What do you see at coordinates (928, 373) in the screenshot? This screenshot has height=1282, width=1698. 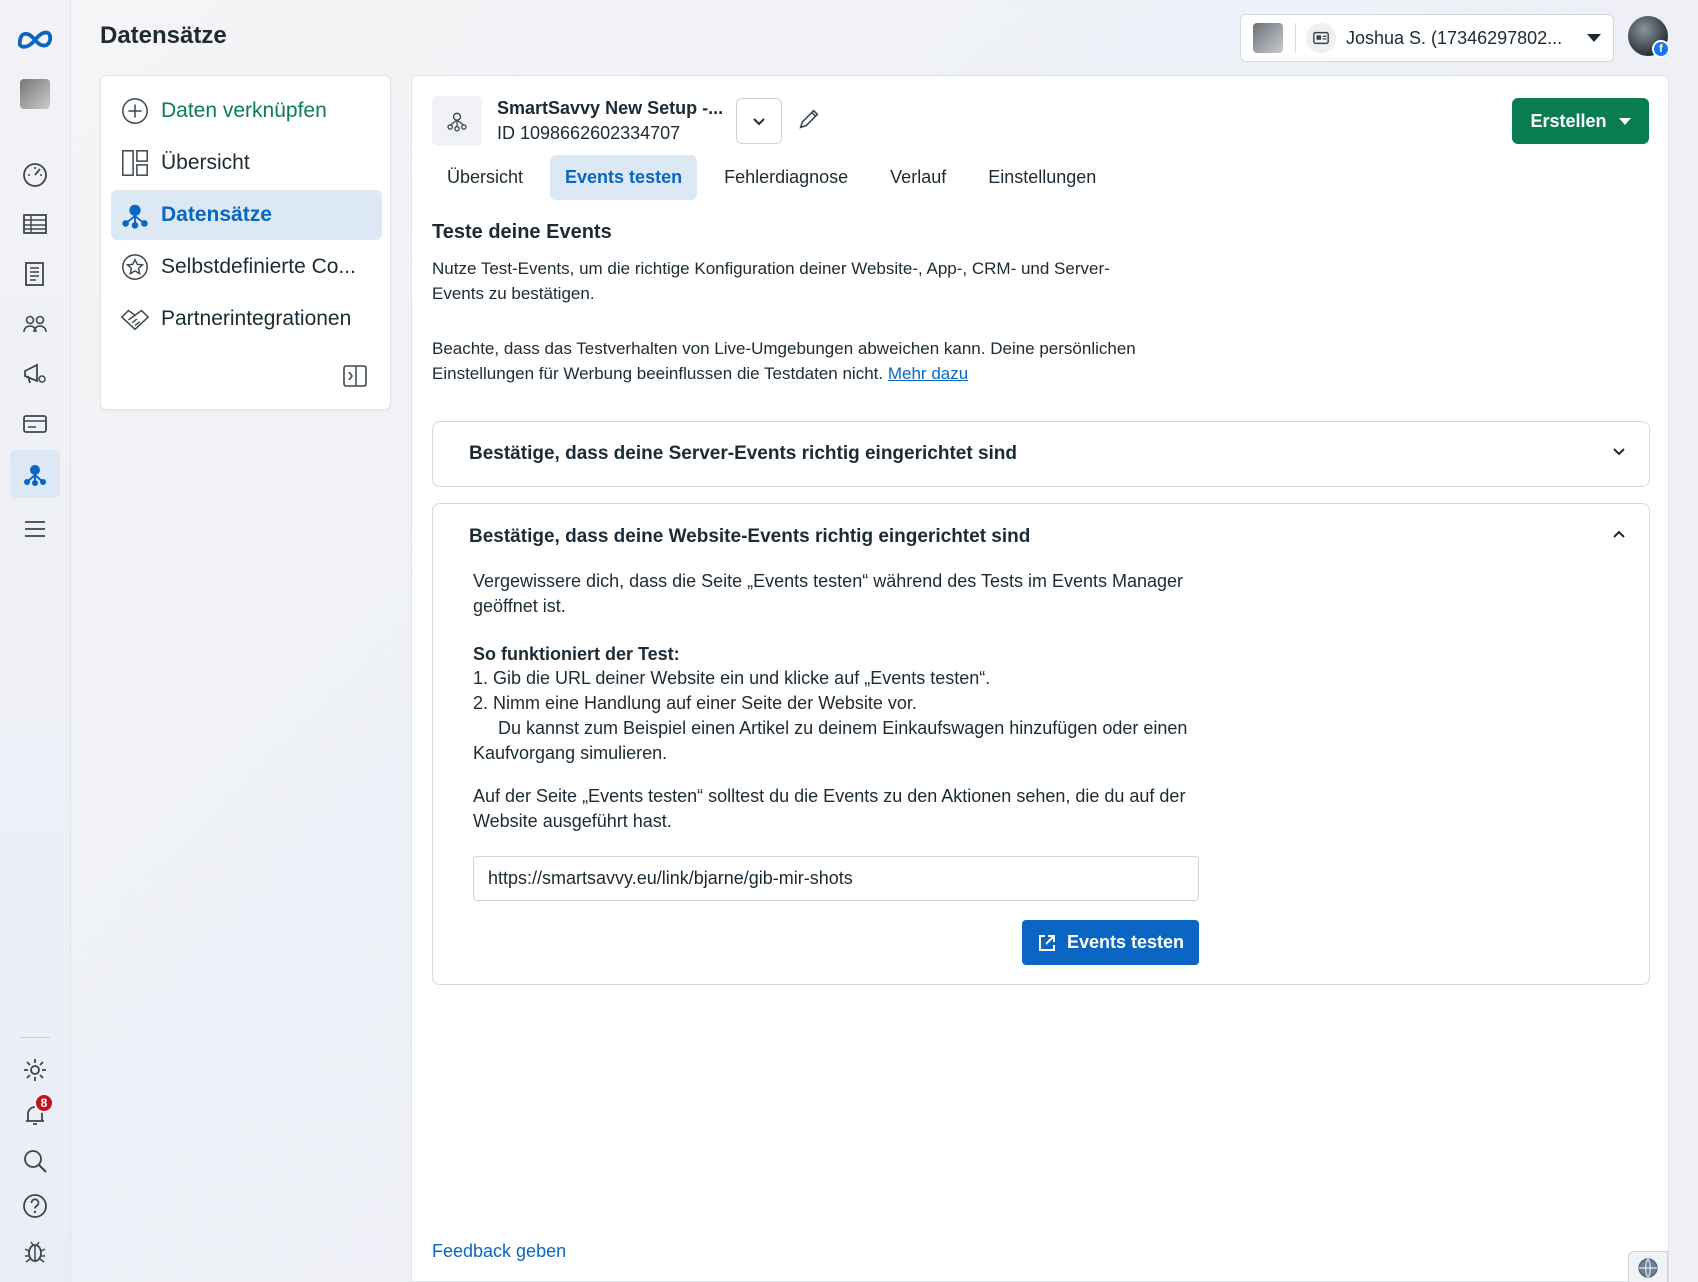 I see `learn-more-link: Mehr dazu` at bounding box center [928, 373].